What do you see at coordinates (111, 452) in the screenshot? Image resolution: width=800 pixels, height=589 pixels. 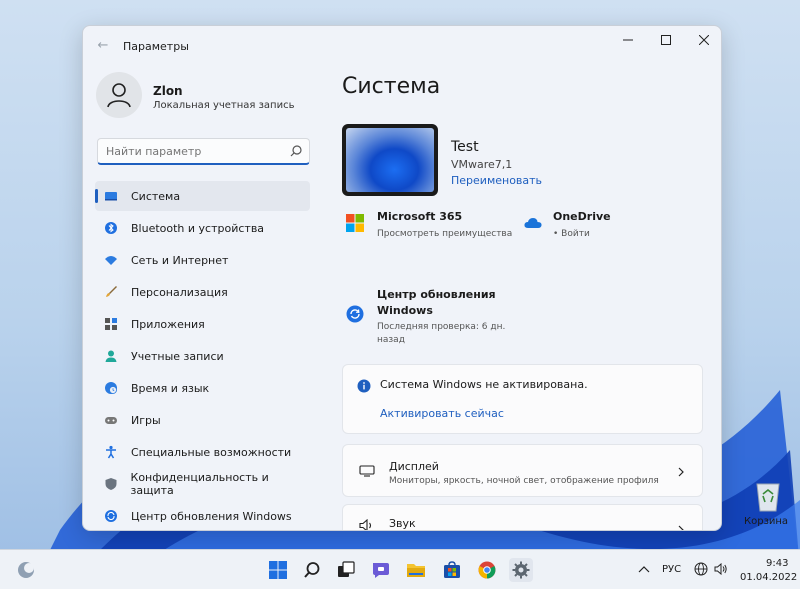 I see `accessibility-icon` at bounding box center [111, 452].